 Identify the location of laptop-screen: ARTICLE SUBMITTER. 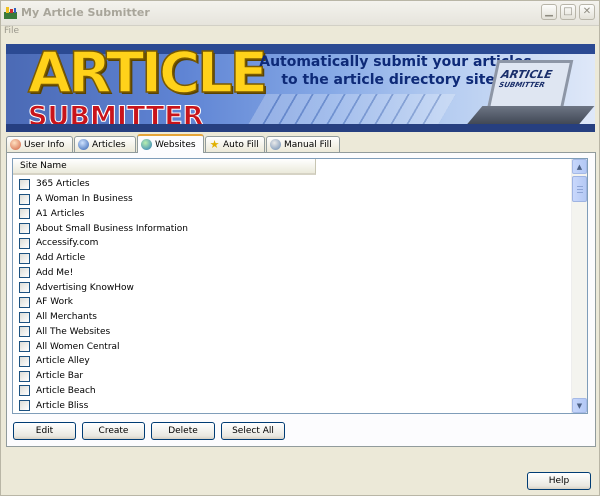
(530, 85).